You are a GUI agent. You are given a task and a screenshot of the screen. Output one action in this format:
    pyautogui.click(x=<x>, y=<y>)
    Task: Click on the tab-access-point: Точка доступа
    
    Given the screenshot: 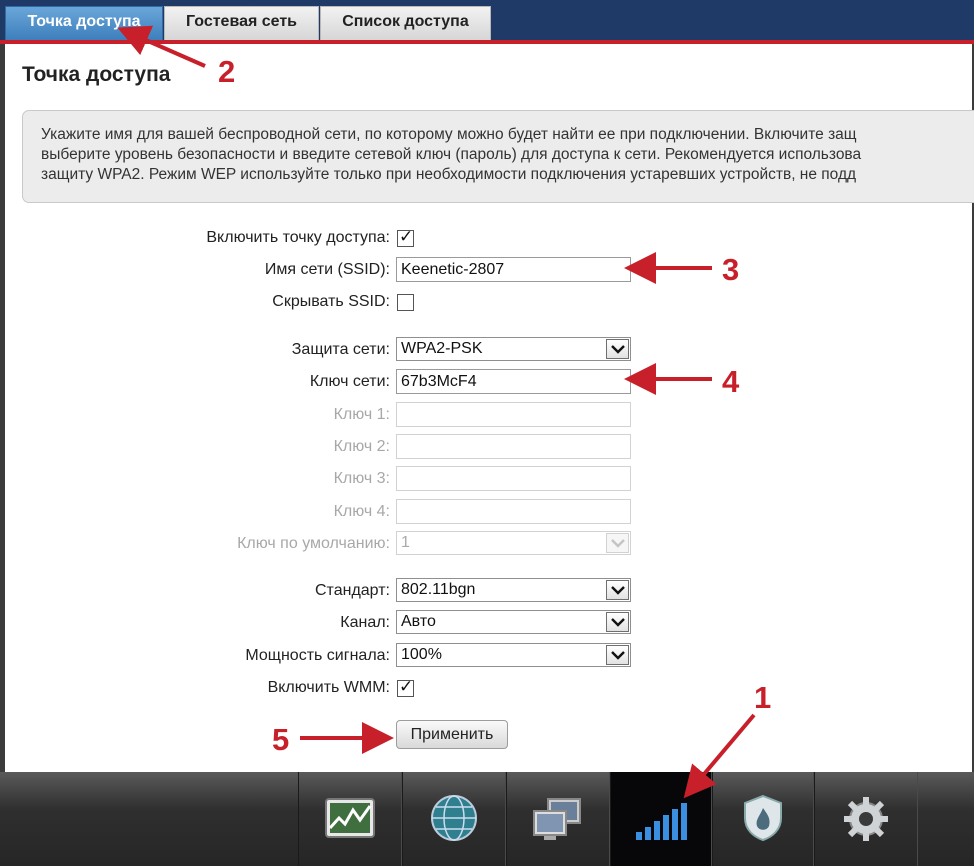 What is the action you would take?
    pyautogui.click(x=84, y=23)
    